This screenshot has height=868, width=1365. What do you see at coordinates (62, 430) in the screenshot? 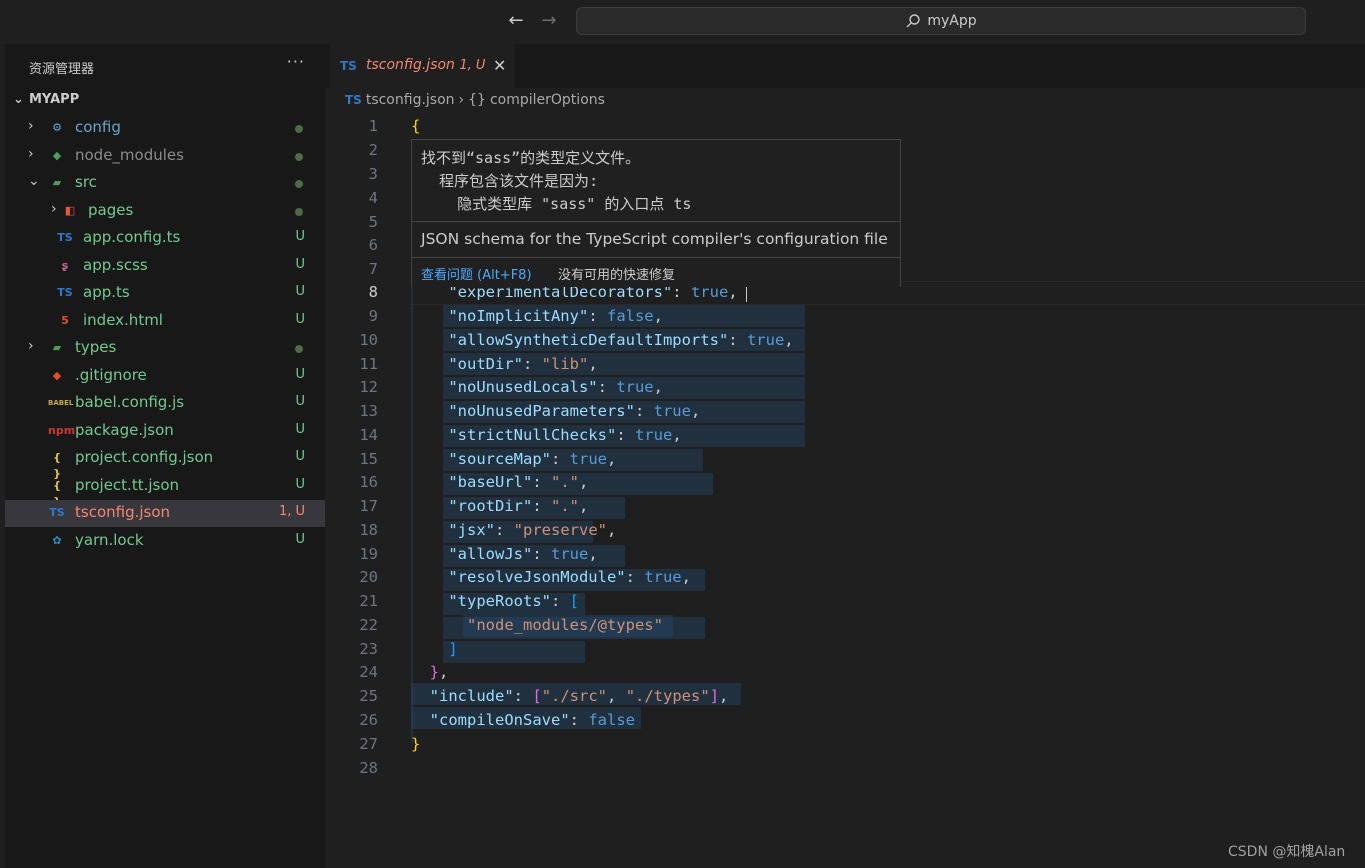
I see `npm-icon: npm` at bounding box center [62, 430].